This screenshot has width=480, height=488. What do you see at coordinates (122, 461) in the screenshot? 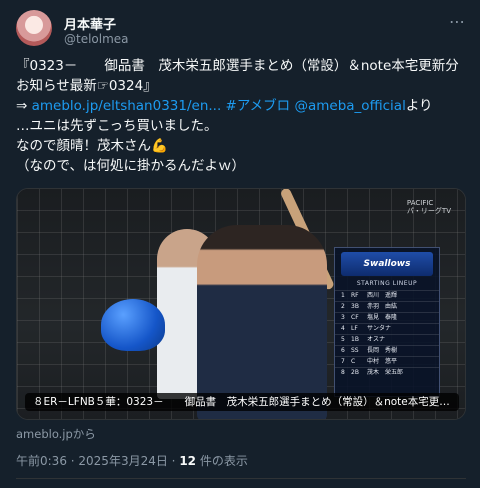
I see `tweet-date: 2025年3月24日` at bounding box center [122, 461].